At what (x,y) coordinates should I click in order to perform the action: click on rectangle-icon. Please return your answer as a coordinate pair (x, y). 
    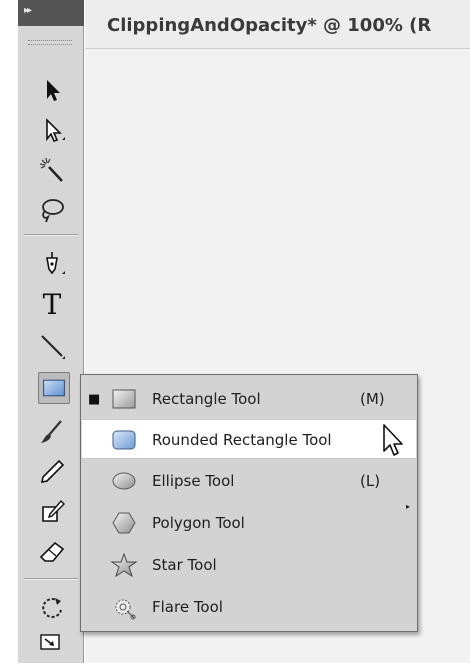
    Looking at the image, I should click on (54, 388).